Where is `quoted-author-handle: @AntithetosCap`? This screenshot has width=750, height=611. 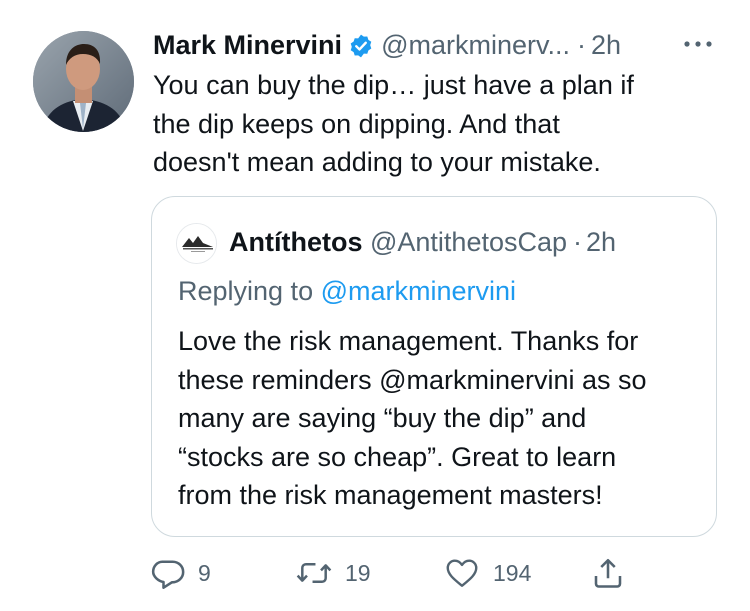
quoted-author-handle: @AntithetosCap is located at coordinates (468, 242).